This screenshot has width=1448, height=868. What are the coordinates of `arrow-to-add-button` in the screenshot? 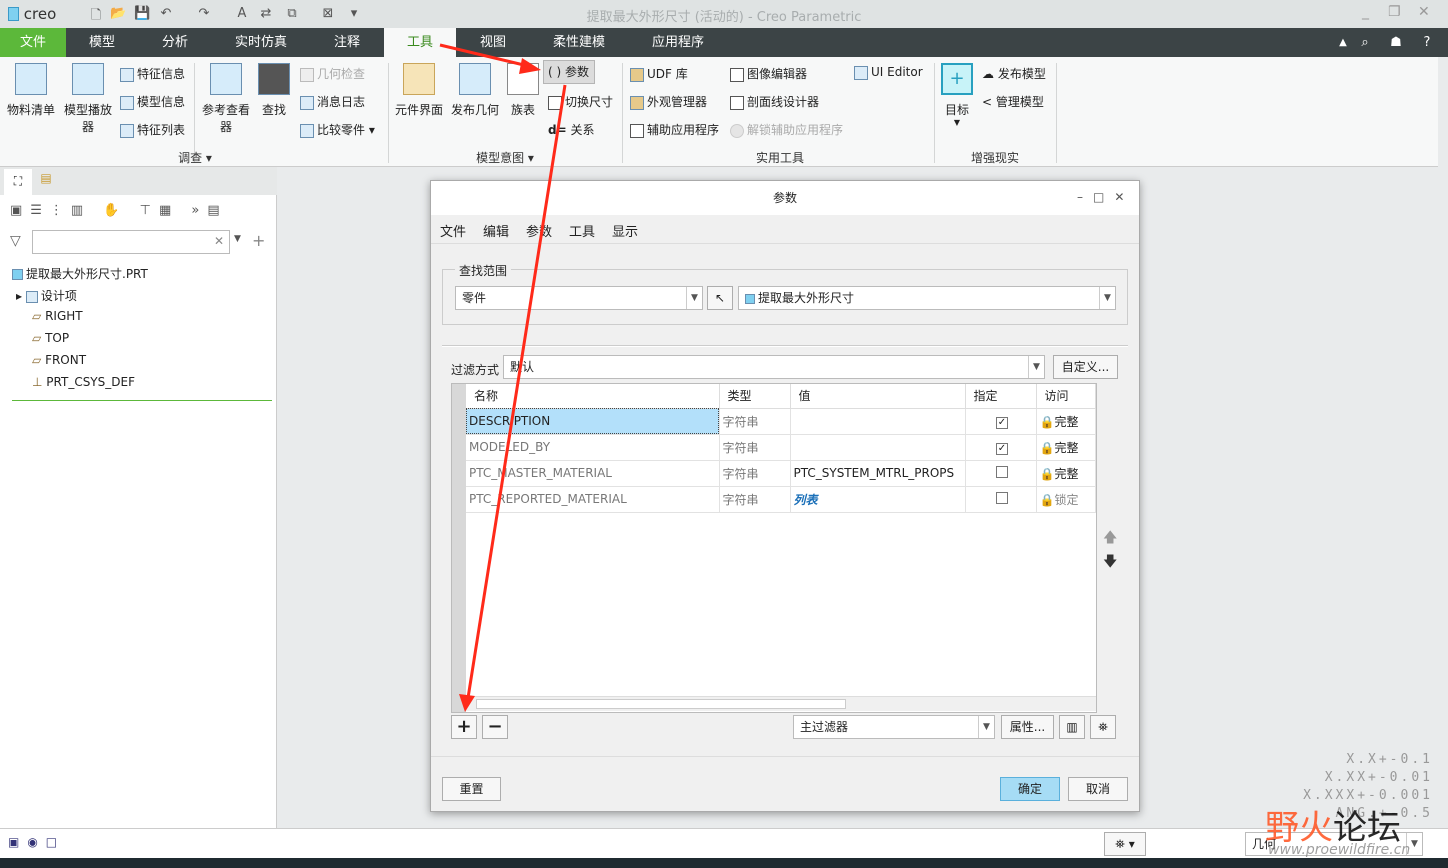 It's located at (516, 391).